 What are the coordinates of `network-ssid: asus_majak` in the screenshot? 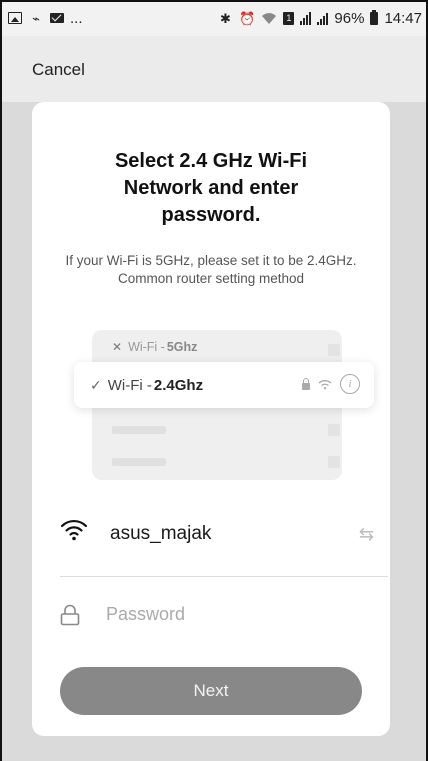 It's located at (161, 533).